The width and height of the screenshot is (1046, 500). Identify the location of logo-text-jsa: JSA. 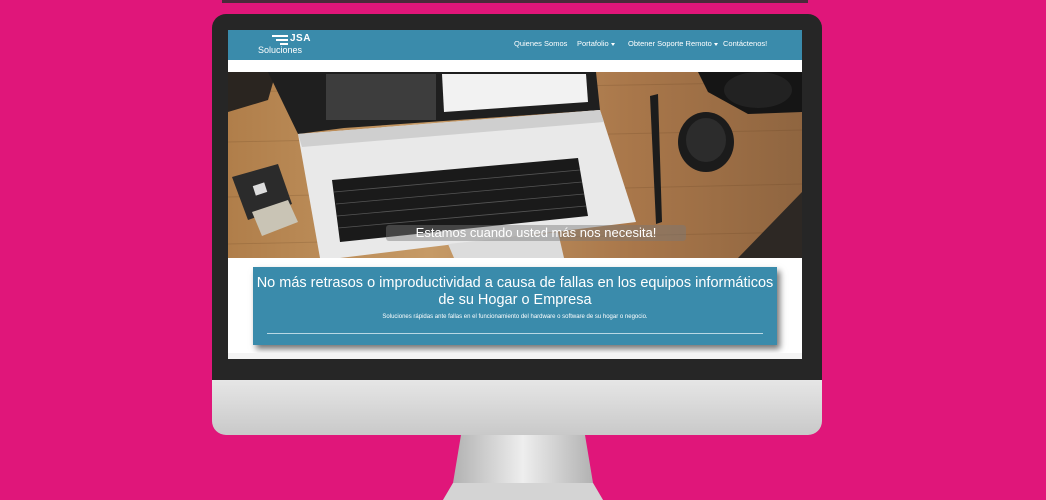
(300, 38).